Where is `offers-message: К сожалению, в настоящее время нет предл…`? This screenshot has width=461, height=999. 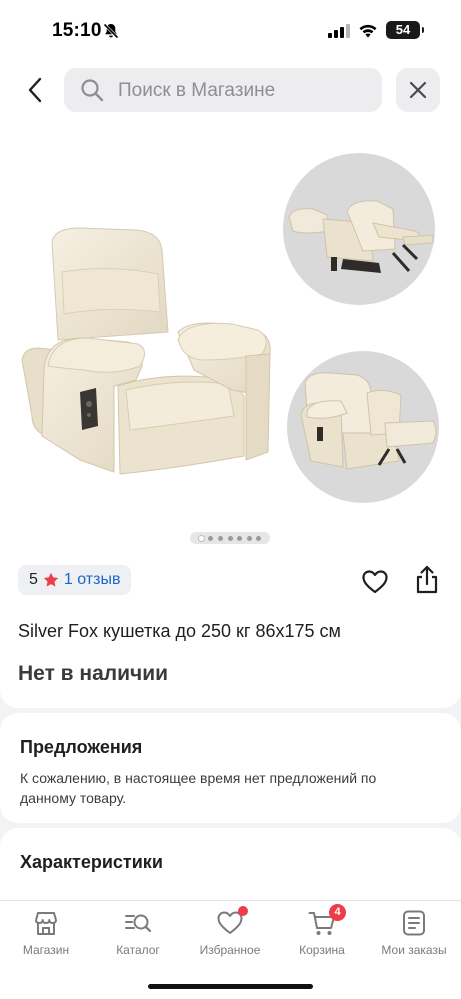
offers-message: К сожалению, в настоящее время нет предл… is located at coordinates (198, 788).